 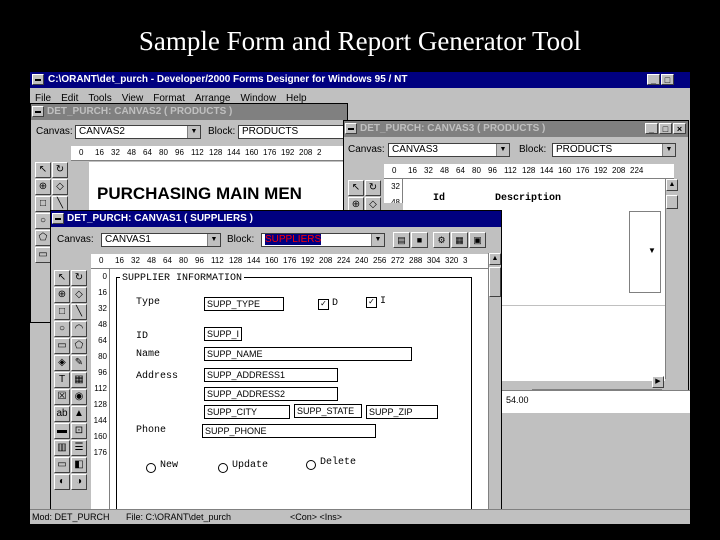 What do you see at coordinates (223, 468) in the screenshot?
I see `radio-update` at bounding box center [223, 468].